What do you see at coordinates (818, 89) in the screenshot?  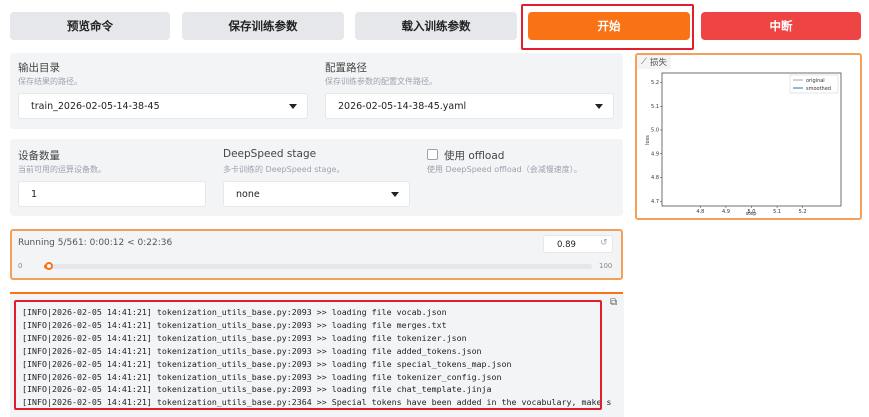 I see `legend-smoothed: smoothed` at bounding box center [818, 89].